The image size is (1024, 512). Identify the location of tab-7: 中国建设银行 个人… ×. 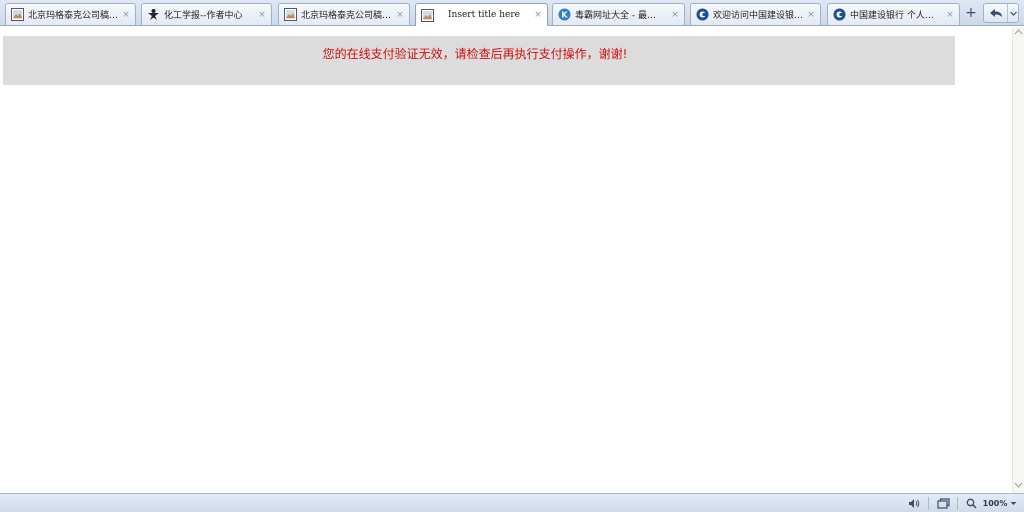
(893, 14).